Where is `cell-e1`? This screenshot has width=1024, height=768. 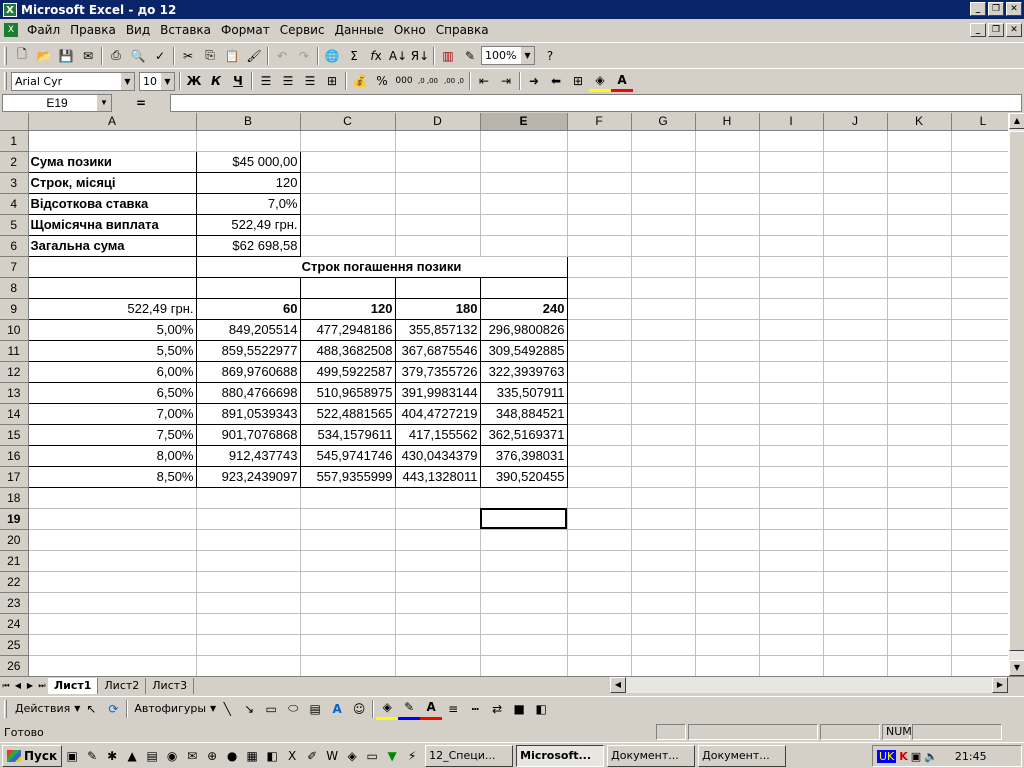
cell-e1 is located at coordinates (524, 141).